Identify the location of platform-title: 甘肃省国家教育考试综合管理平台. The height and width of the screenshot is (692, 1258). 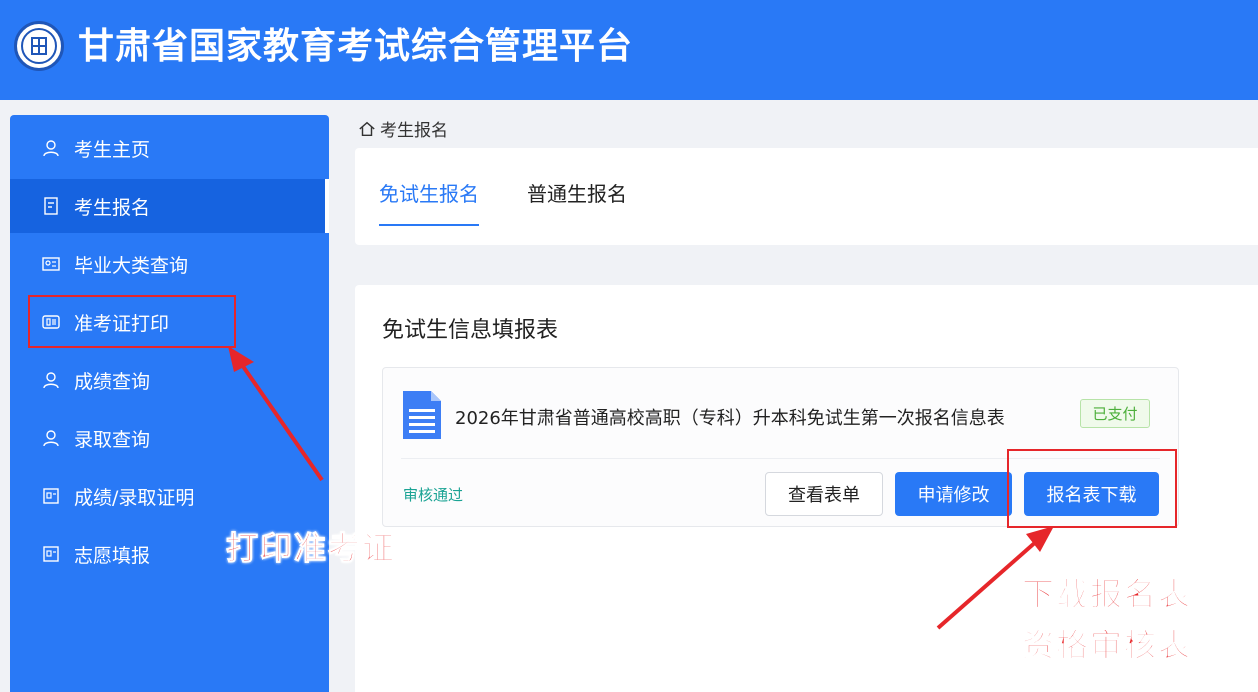
(356, 46).